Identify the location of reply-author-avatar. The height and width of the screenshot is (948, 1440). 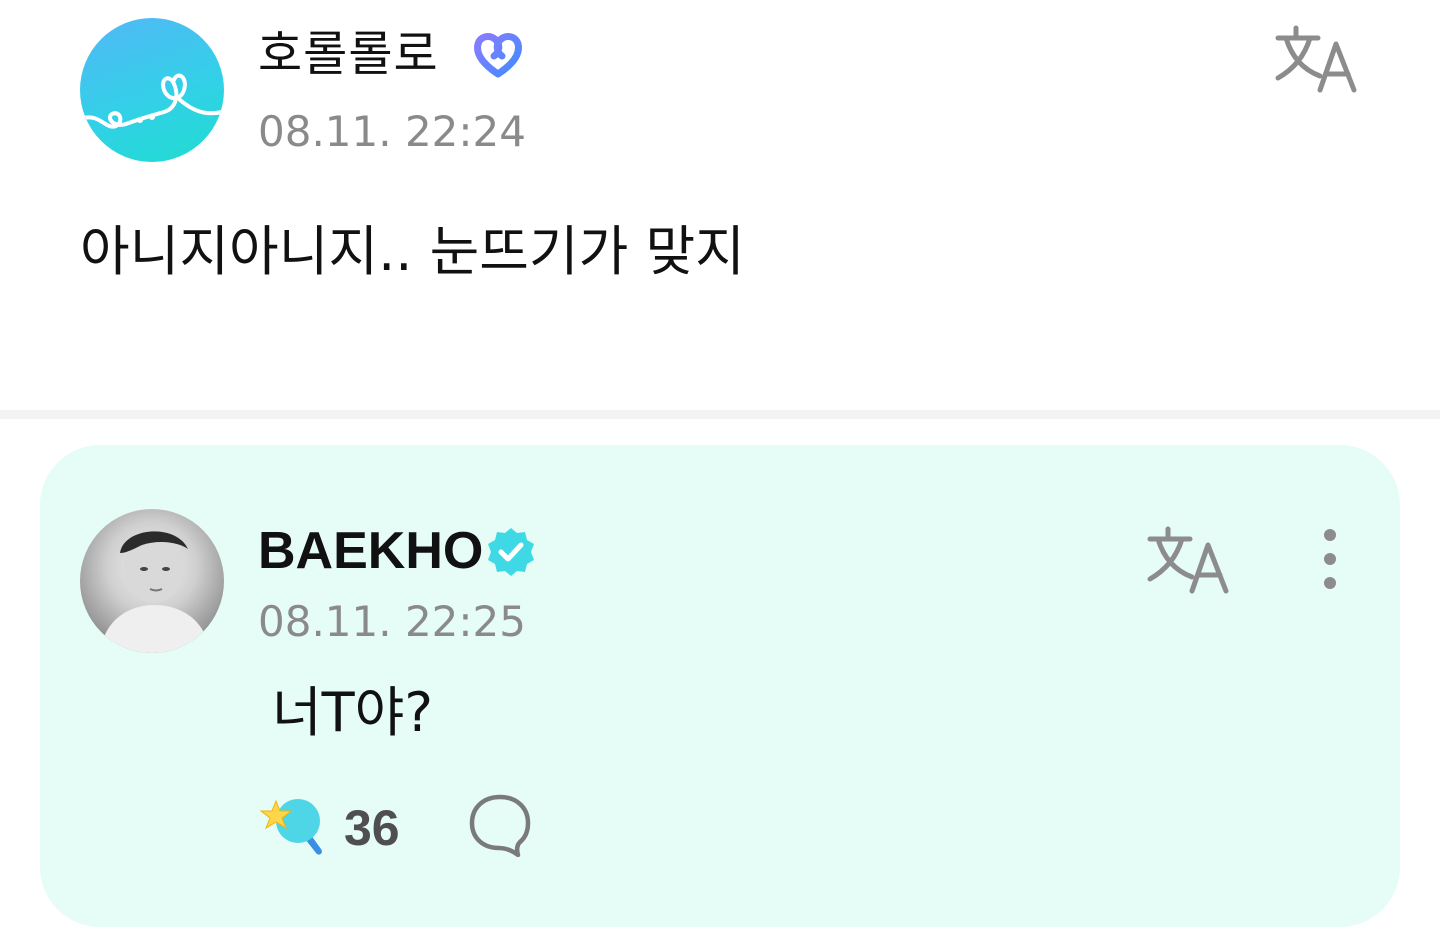
(152, 581).